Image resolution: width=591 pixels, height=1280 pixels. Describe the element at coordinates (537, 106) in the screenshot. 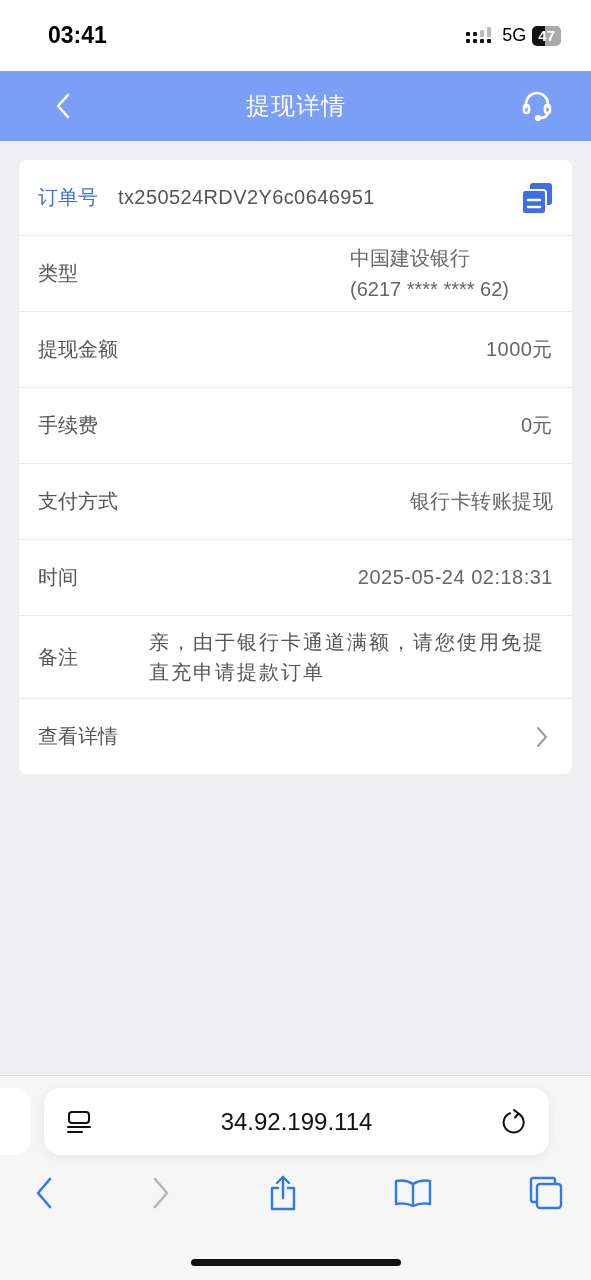

I see `headset-icon` at that location.